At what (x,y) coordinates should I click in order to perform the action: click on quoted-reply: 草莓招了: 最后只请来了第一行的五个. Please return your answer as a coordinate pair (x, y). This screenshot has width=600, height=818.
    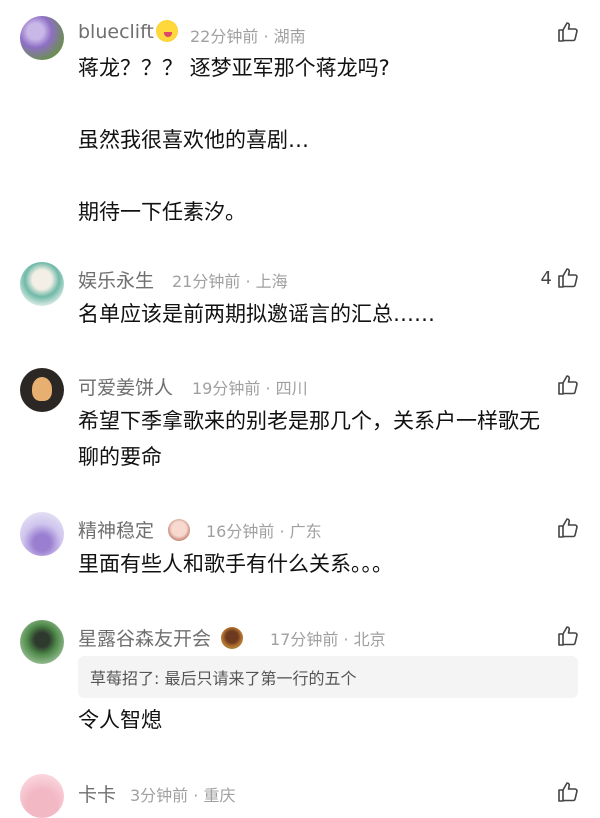
    Looking at the image, I should click on (328, 677).